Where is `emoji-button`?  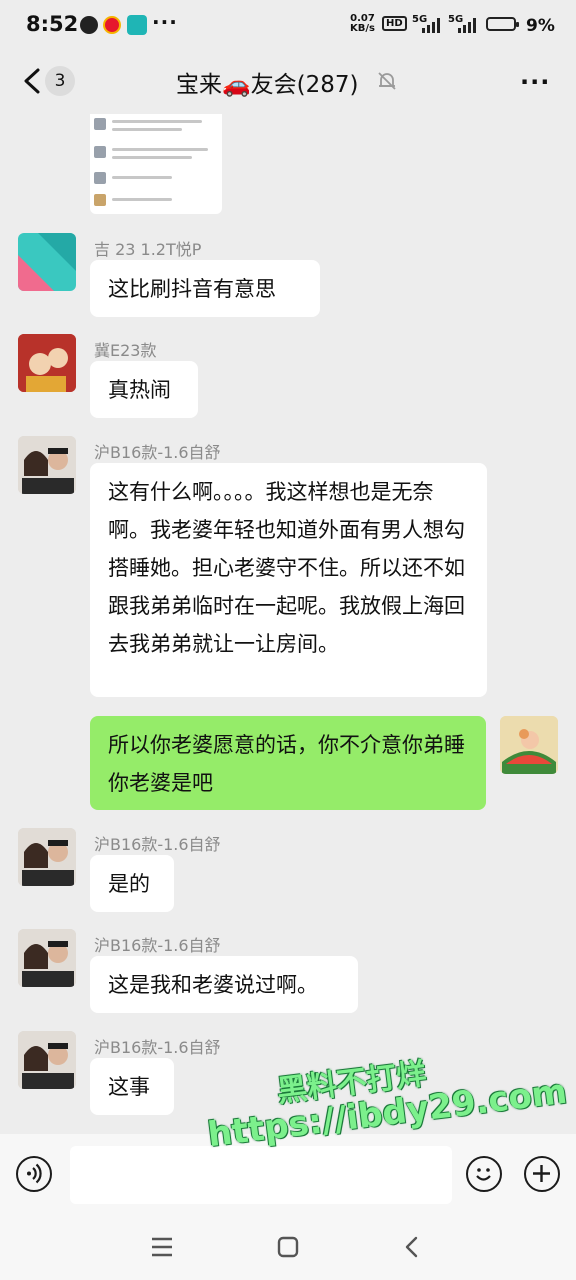 emoji-button is located at coordinates (484, 1174).